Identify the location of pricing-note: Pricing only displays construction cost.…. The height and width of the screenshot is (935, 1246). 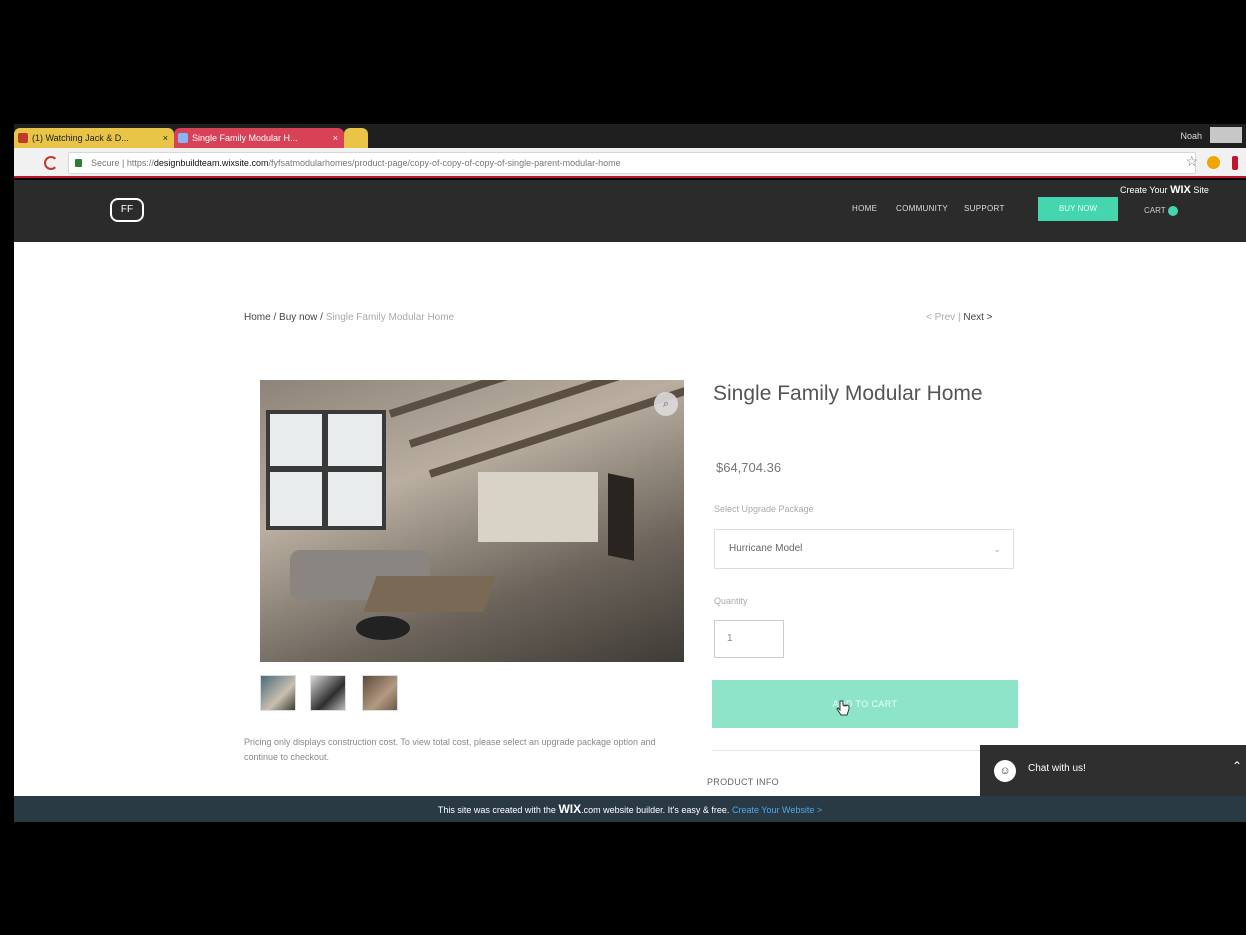
(450, 749).